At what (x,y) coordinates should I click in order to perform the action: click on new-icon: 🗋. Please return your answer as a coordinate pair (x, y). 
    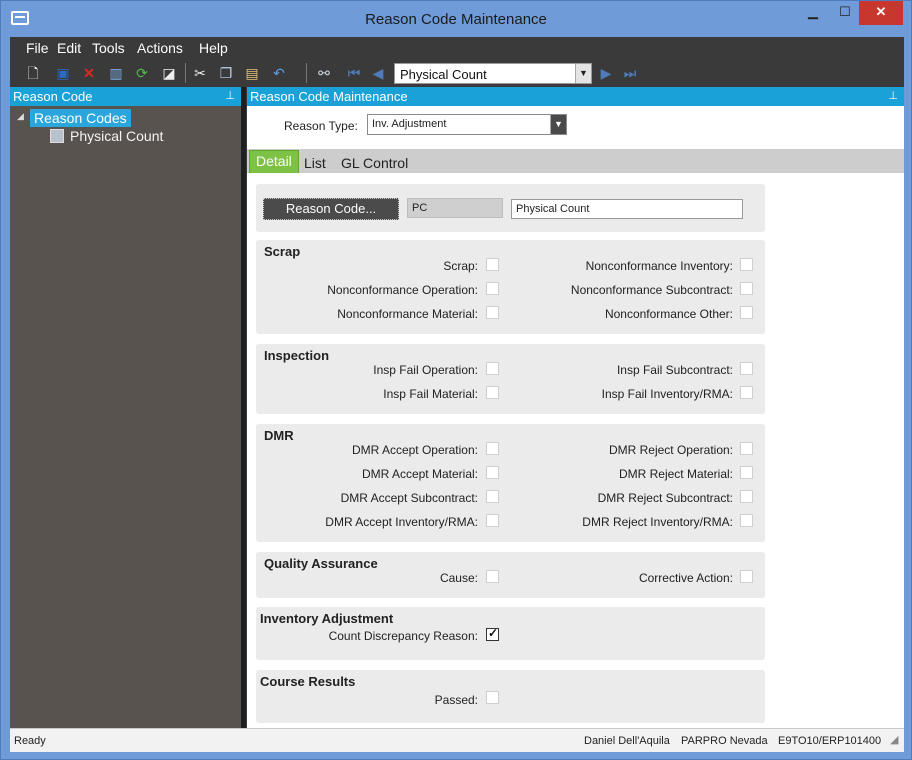
    Looking at the image, I should click on (33, 73).